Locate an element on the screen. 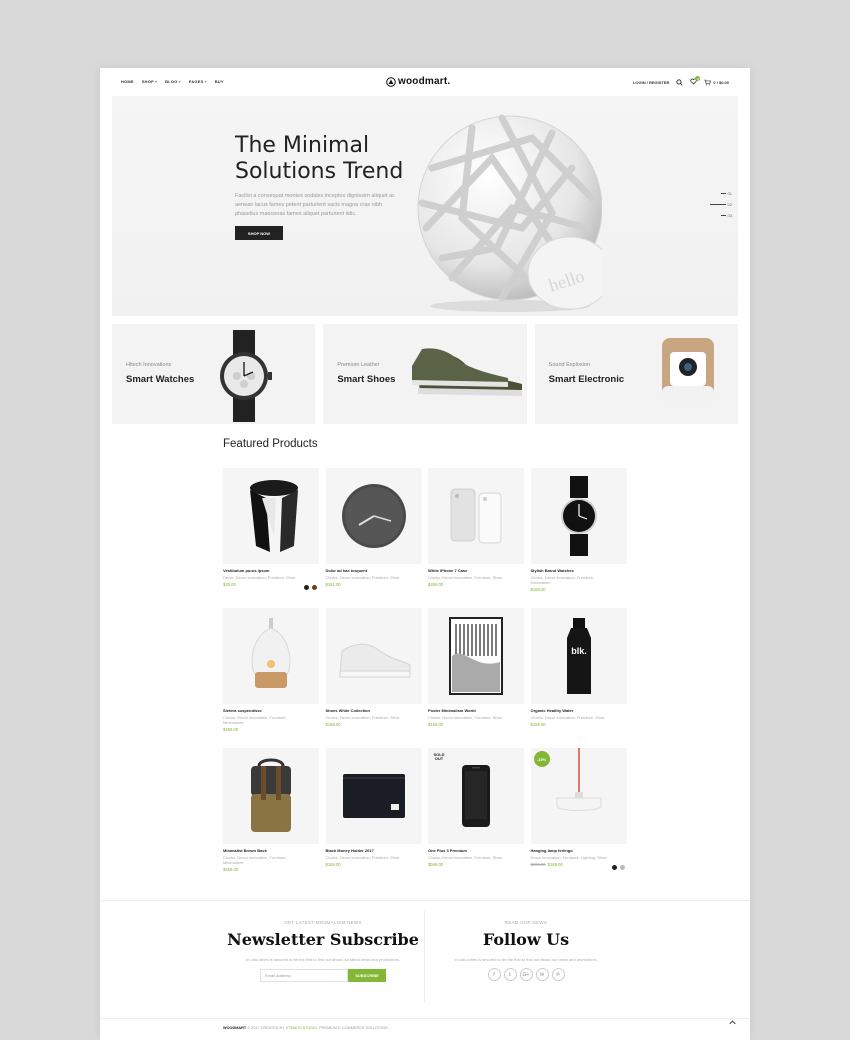 Image resolution: width=850 pixels, height=1040 pixels. slide-dot-1: 01 is located at coordinates (726, 193).